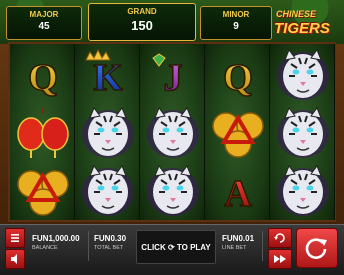  I want to click on symbol-k: K, so click(107, 74).